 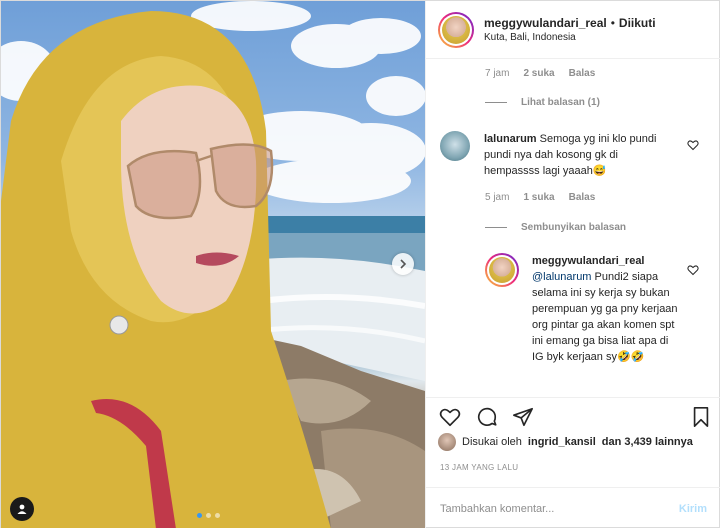 I want to click on hide-replies-label: Sembunyikan balasan, so click(x=574, y=227).